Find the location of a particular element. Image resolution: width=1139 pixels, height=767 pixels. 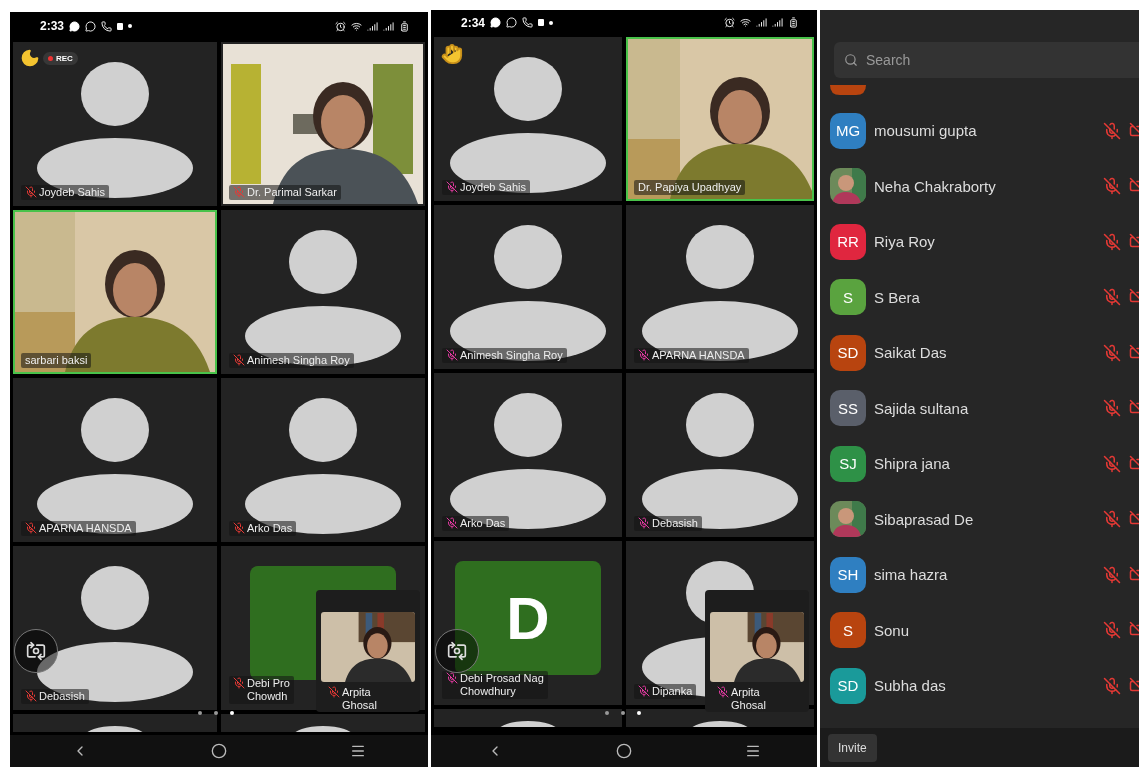

avatar: MG is located at coordinates (848, 130).